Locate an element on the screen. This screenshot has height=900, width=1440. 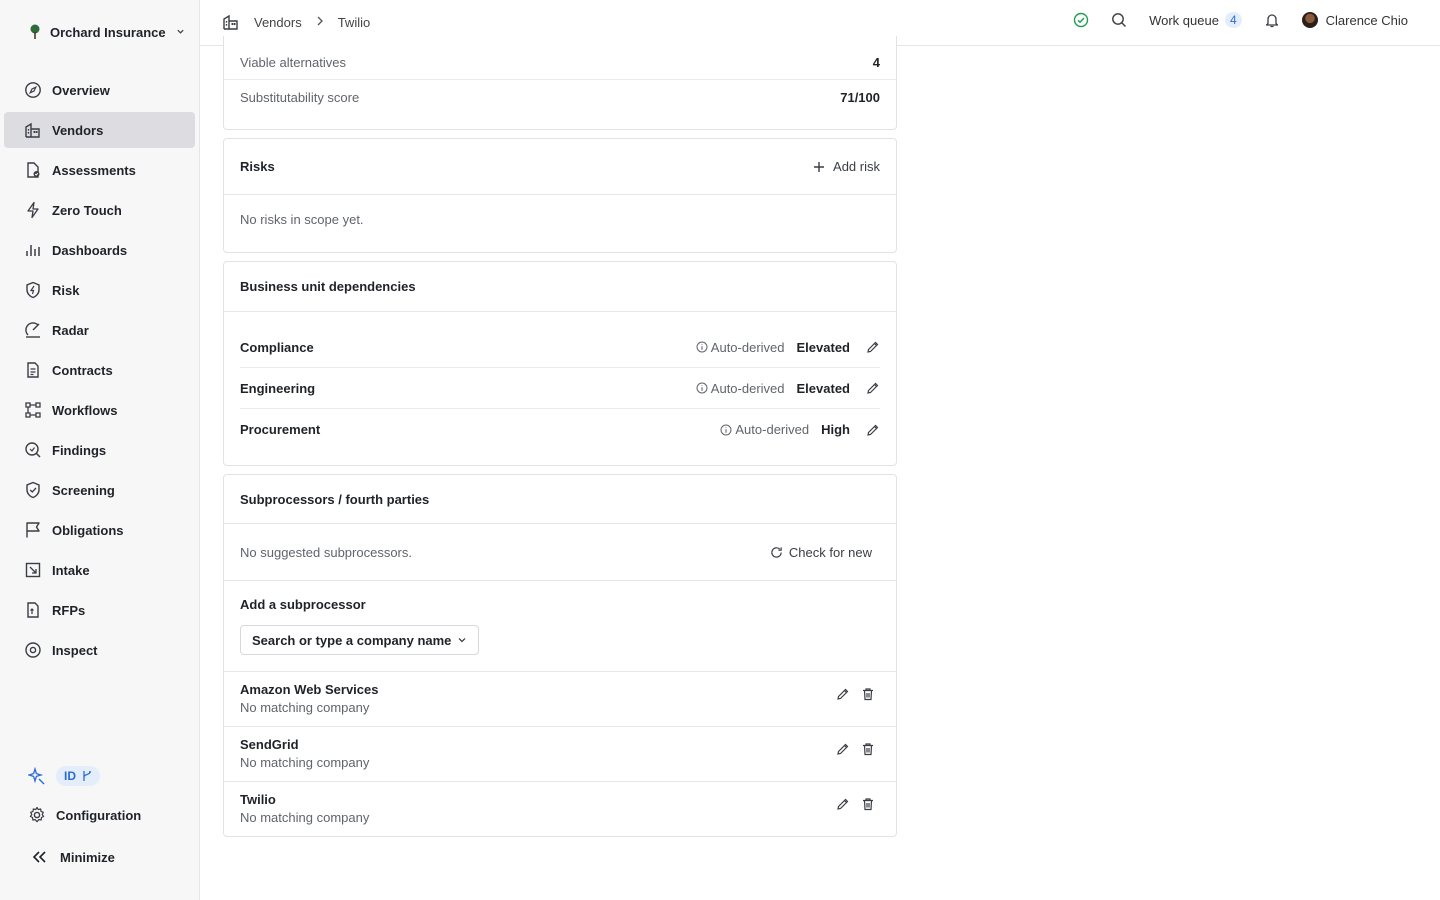
work-queue-button: Work queue 4 is located at coordinates (1195, 20).